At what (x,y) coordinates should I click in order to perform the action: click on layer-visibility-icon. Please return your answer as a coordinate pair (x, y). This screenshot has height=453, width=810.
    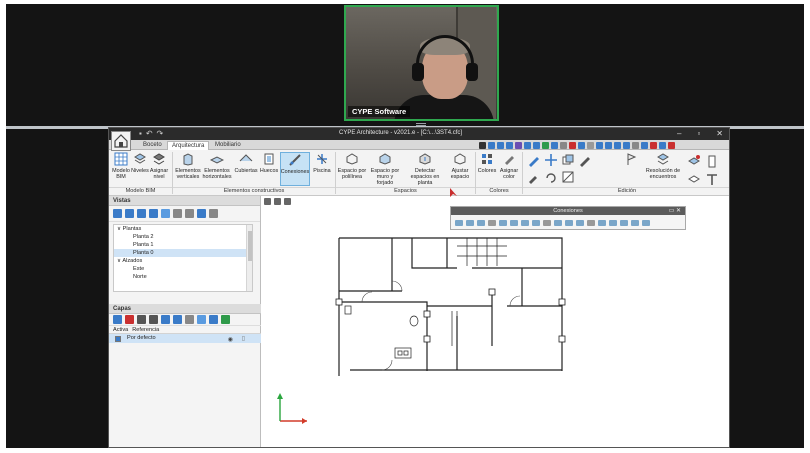
    Looking at the image, I should click on (165, 319).